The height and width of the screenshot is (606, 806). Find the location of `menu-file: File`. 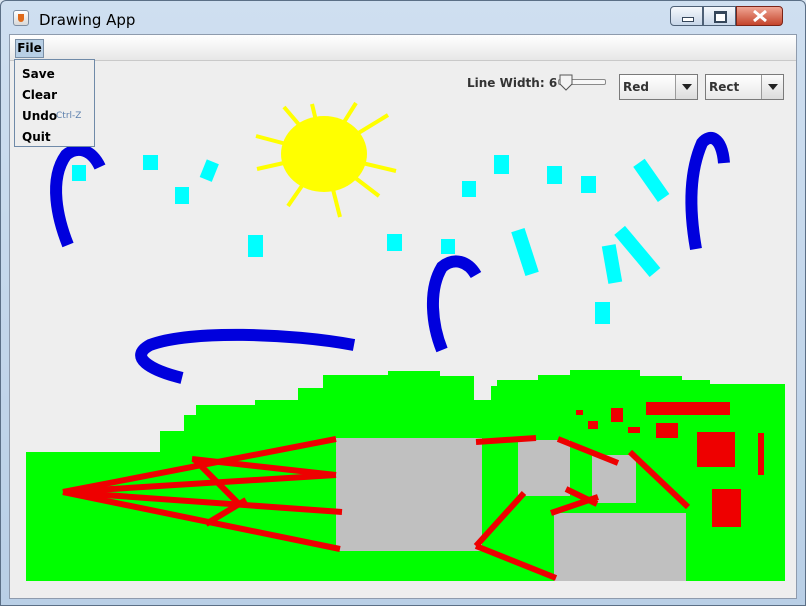

menu-file: File is located at coordinates (29, 48).